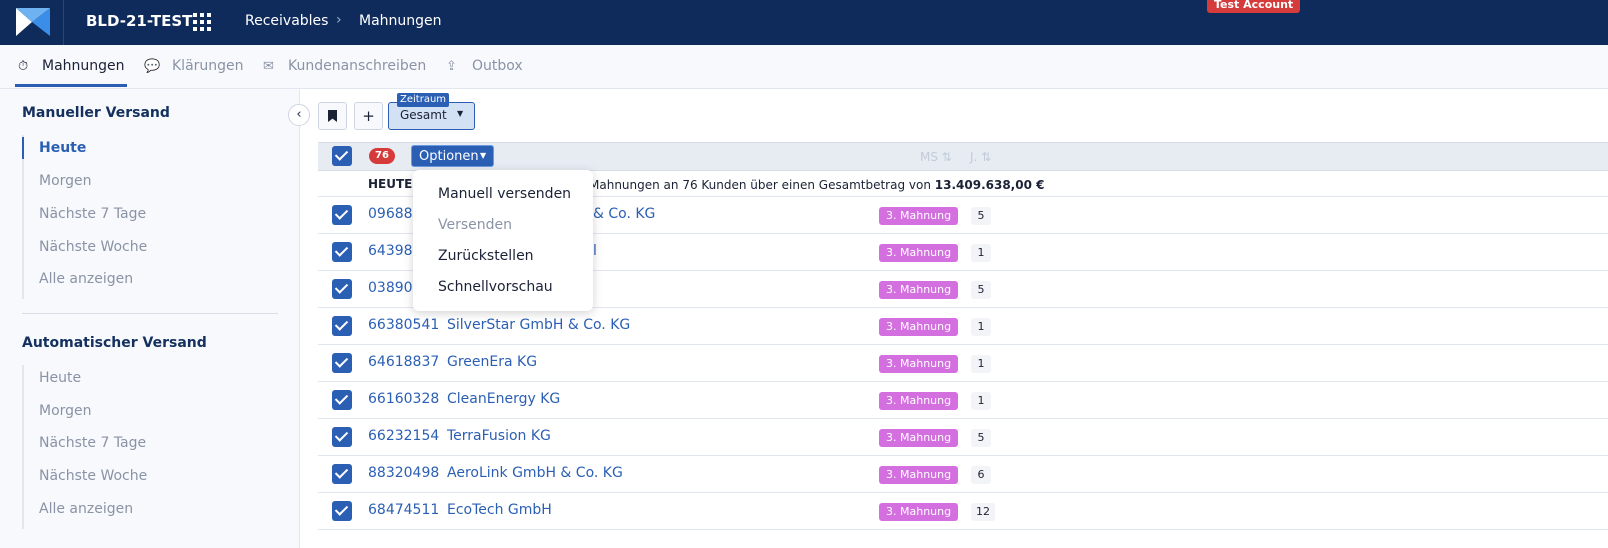 Image resolution: width=1608 pixels, height=548 pixels. Describe the element at coordinates (86, 279) in the screenshot. I see `sidebar-item-manual-all: Alle anzeigen` at that location.